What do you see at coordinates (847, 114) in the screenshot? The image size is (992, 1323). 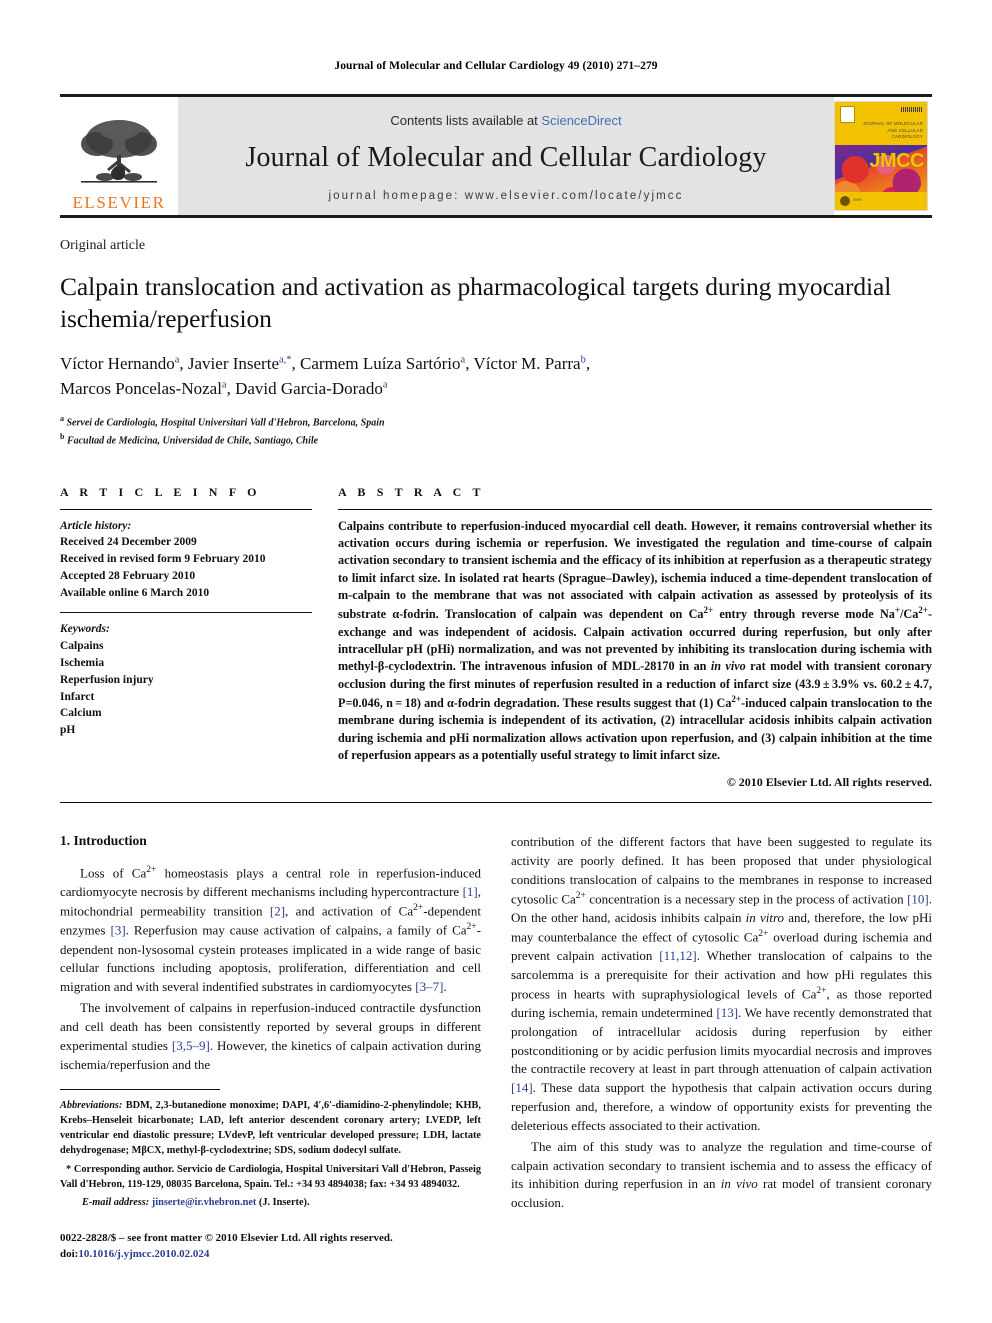 I see `cover-elsevier-mark-icon` at bounding box center [847, 114].